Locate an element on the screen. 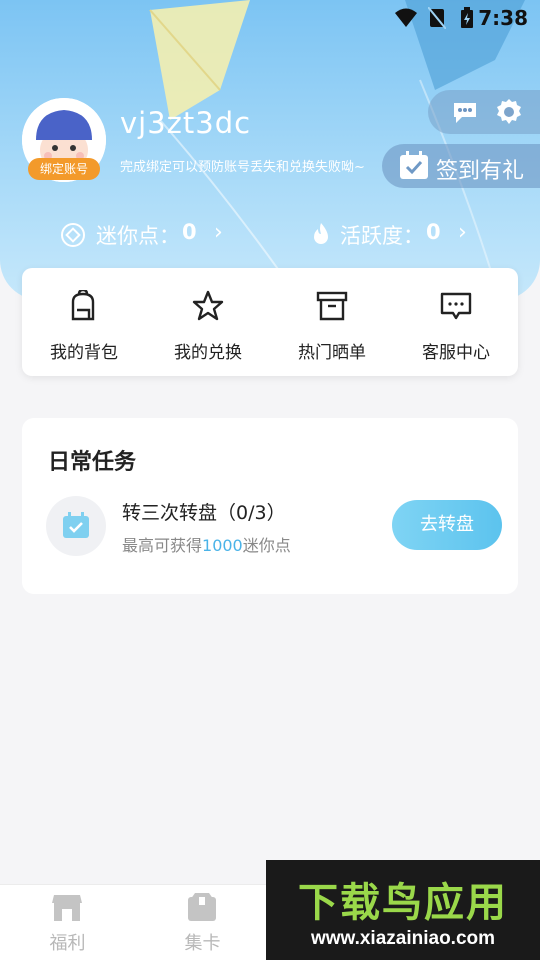  header-actions is located at coordinates (484, 112).